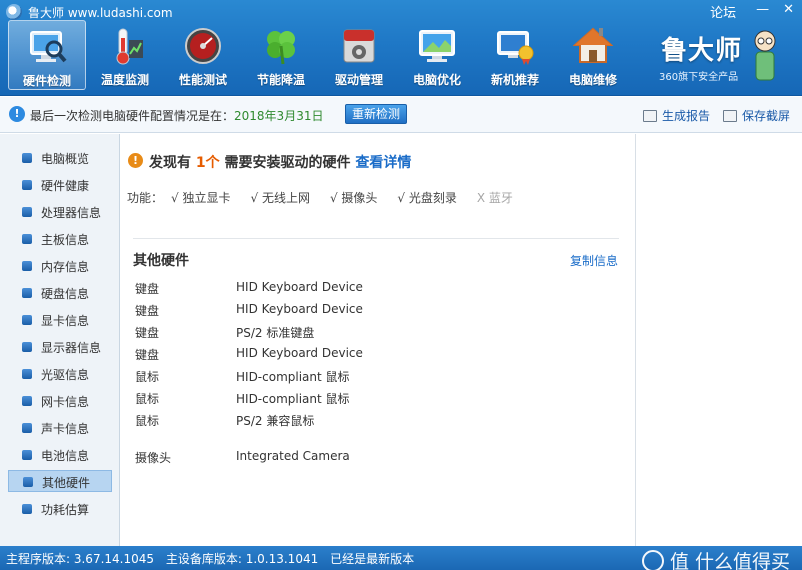 Image resolution: width=802 pixels, height=570 pixels. I want to click on nav-label: 硬件检测, so click(46, 81).